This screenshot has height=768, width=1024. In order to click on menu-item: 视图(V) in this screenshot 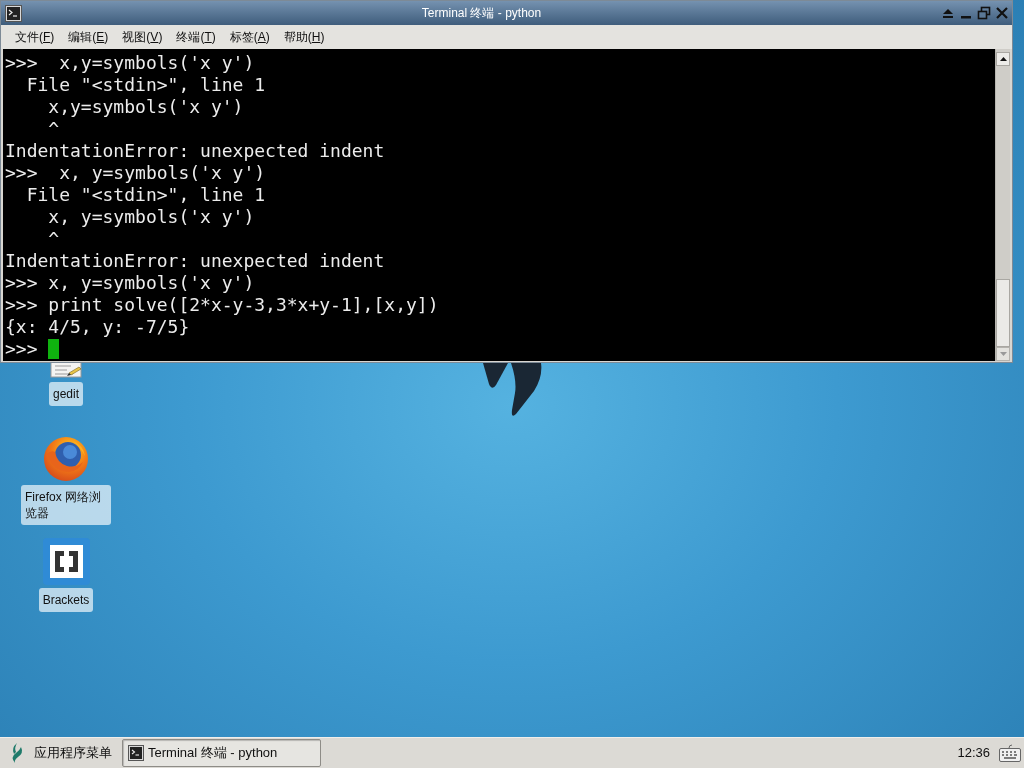, I will do `click(142, 37)`.